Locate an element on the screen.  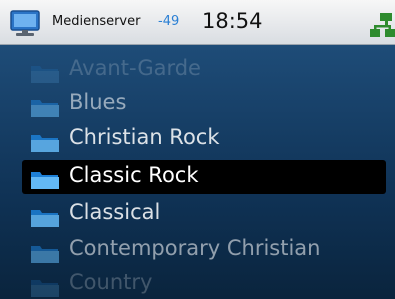
list-item-label: Avant-Garde is located at coordinates (135, 68).